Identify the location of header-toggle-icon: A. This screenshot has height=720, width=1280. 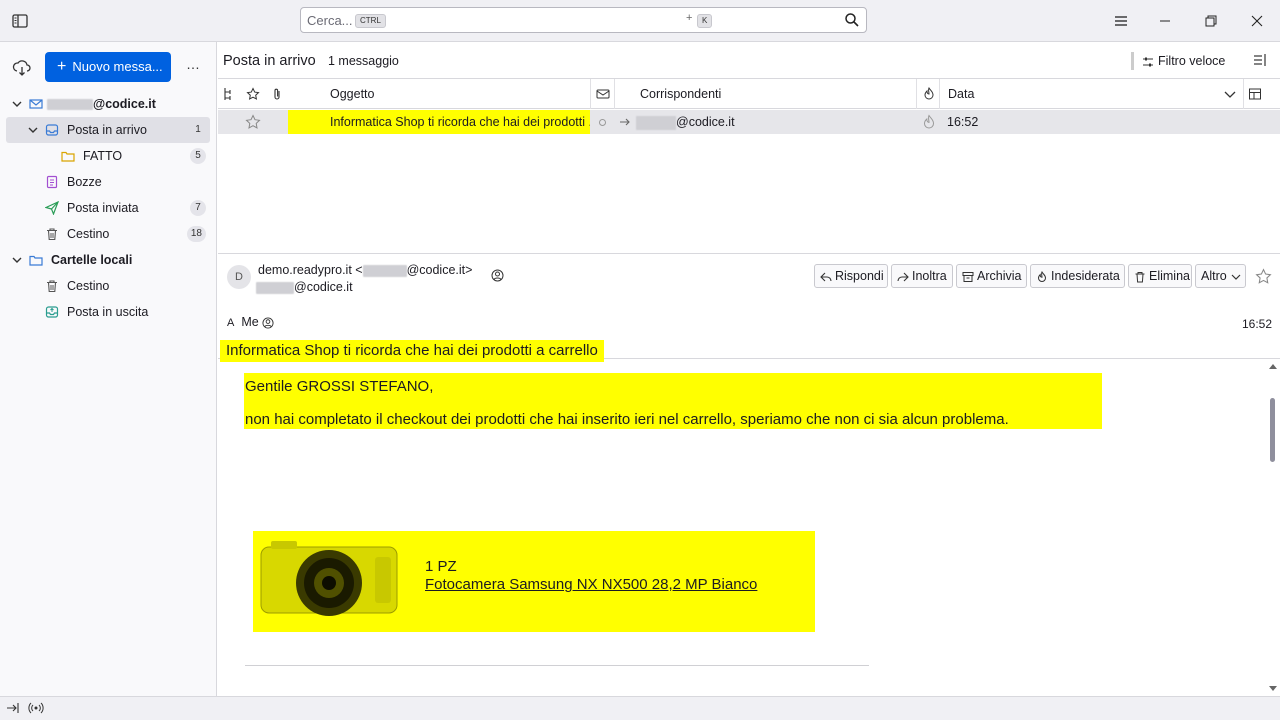
(230, 323).